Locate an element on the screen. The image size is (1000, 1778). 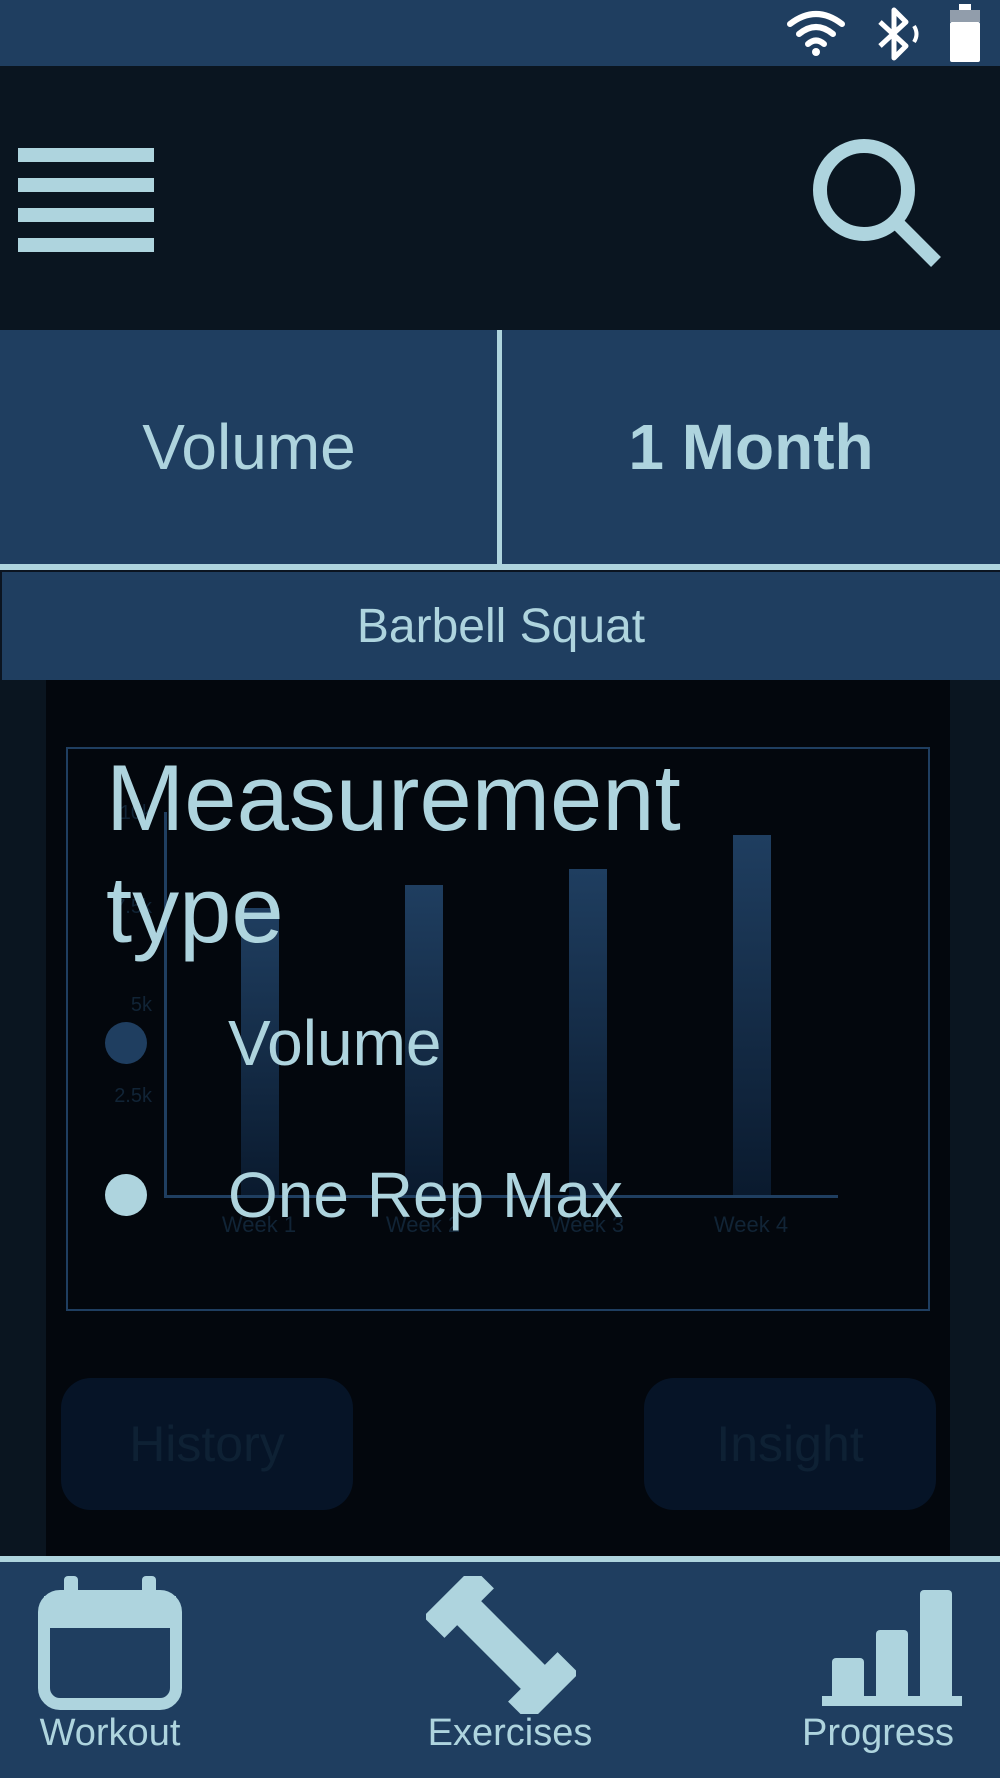
hamburger-menu-icon is located at coordinates (86, 201).